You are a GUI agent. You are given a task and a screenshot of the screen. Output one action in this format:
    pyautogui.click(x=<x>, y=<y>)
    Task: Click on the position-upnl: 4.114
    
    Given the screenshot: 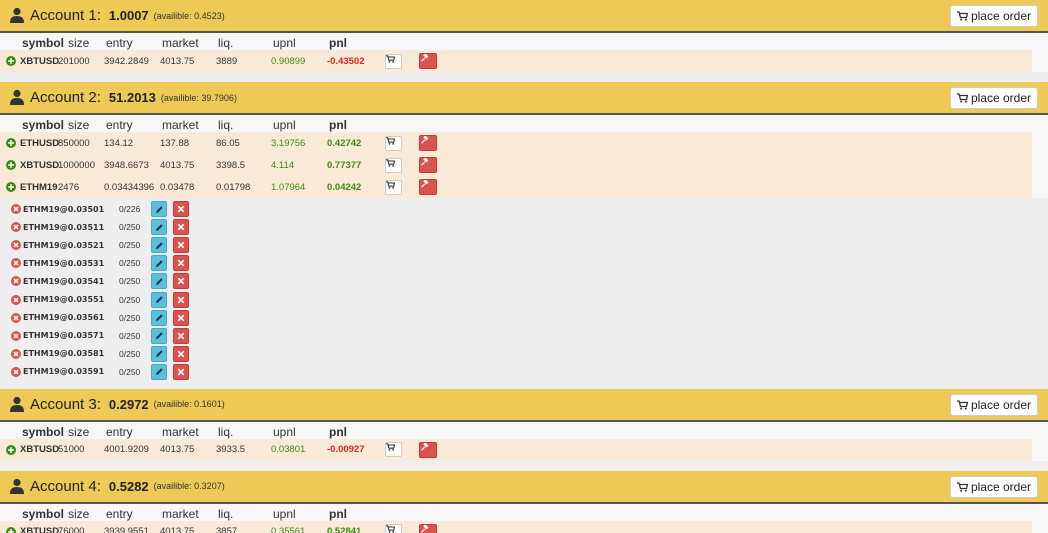 What is the action you would take?
    pyautogui.click(x=283, y=165)
    